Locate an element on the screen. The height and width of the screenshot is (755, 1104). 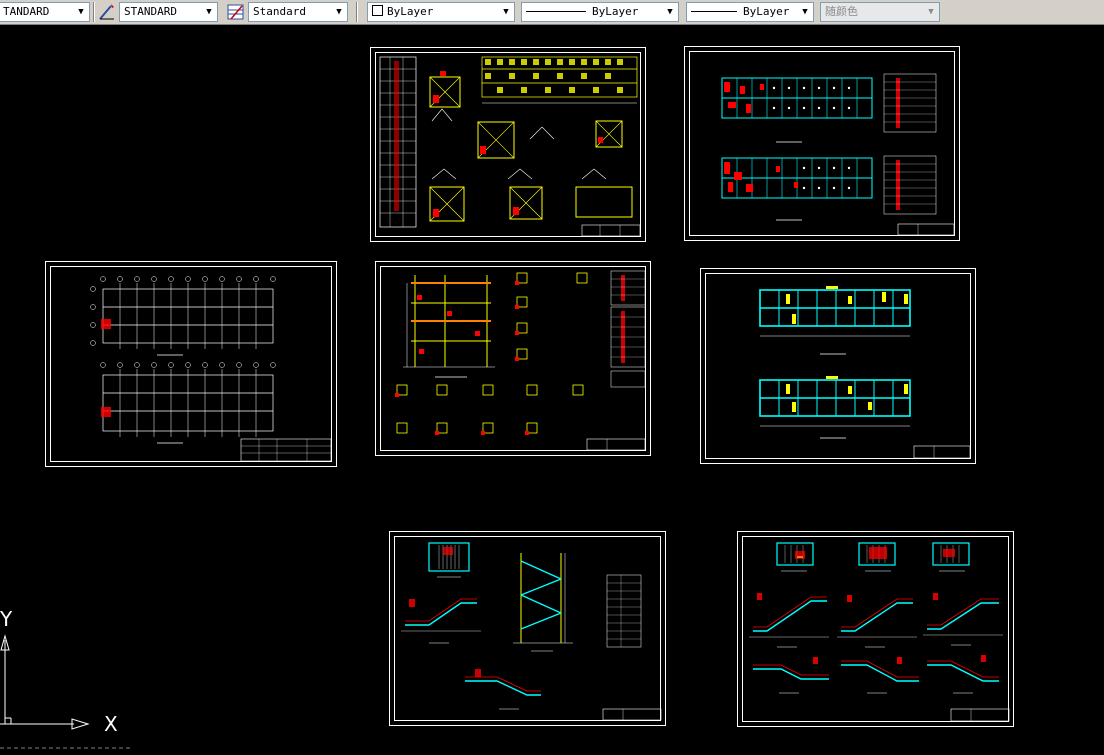
ucs-x-label: X is located at coordinates (111, 724).